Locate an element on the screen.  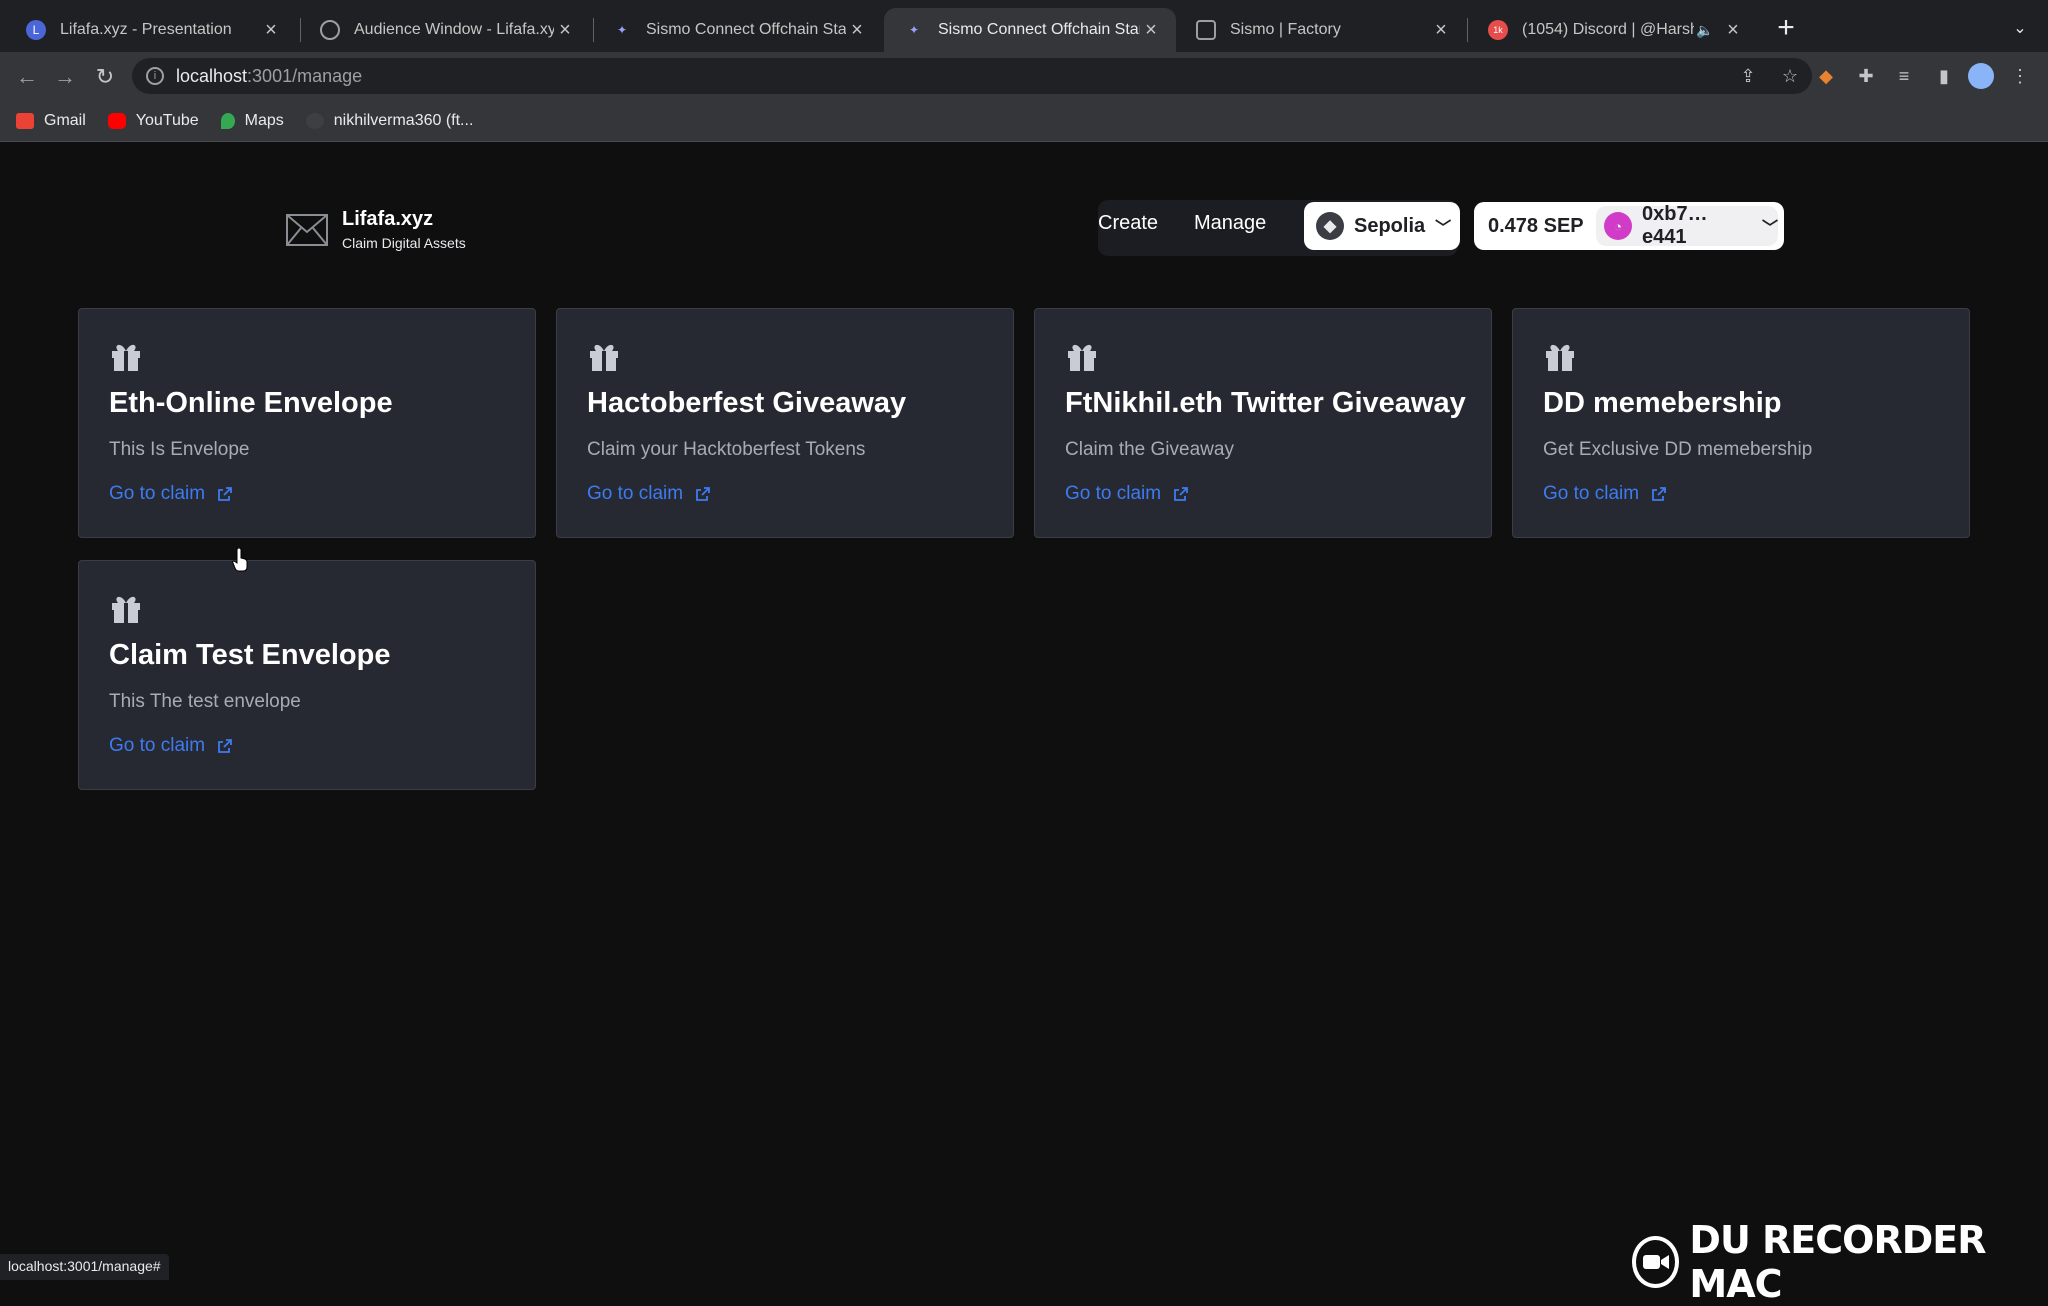
tab-sismo-connect-1: ✦ Sismo Connect Offchain Start × is located at coordinates (737, 30).